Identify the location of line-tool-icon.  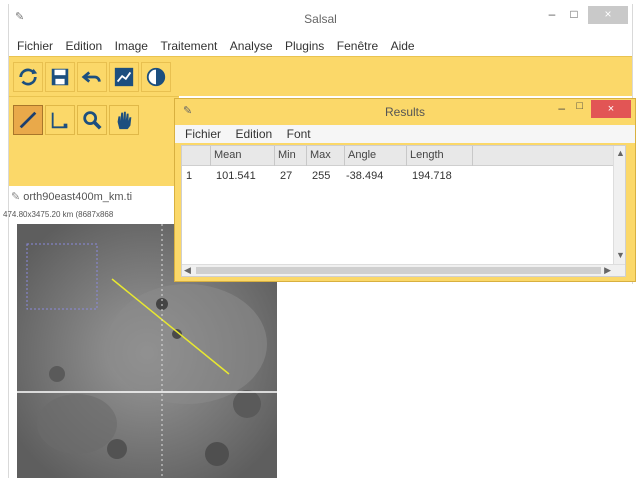
(28, 120).